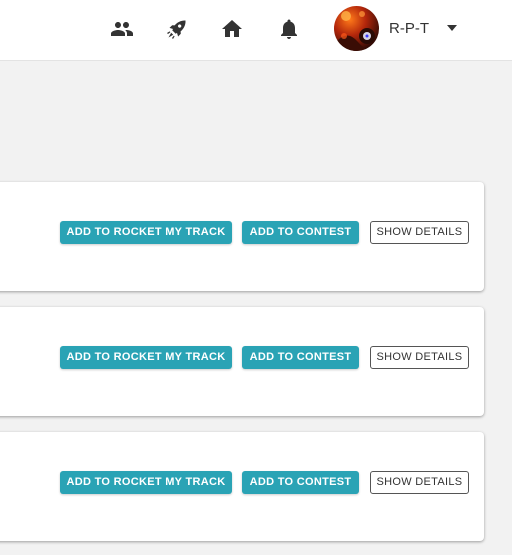 Image resolution: width=512 pixels, height=555 pixels. Describe the element at coordinates (409, 28) in the screenshot. I see `username: R-P-T` at that location.